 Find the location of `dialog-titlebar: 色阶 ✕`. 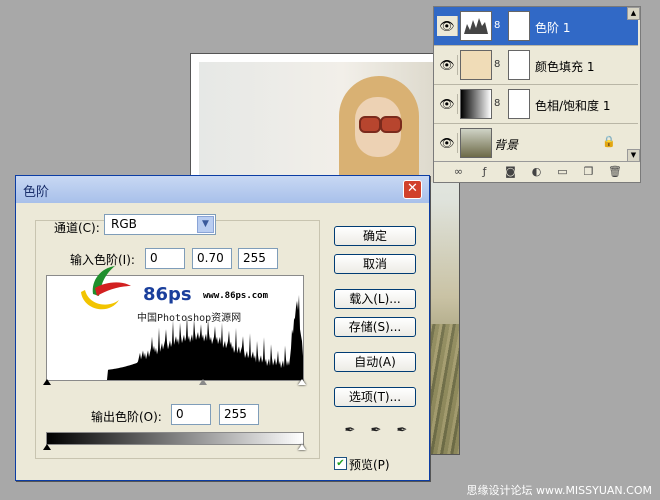

dialog-titlebar: 色阶 ✕ is located at coordinates (222, 189).